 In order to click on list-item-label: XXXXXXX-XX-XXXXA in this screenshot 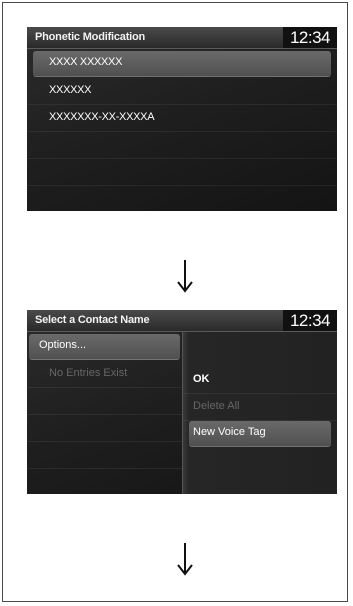, I will do `click(102, 117)`.